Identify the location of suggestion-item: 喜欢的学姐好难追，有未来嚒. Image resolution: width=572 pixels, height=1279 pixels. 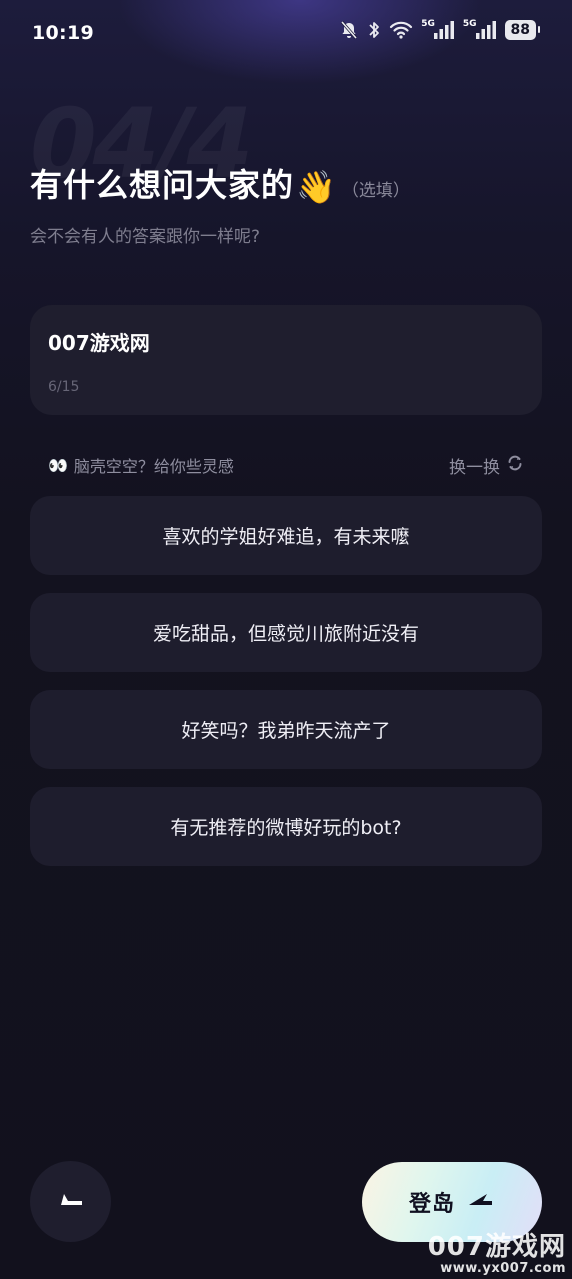
(286, 535).